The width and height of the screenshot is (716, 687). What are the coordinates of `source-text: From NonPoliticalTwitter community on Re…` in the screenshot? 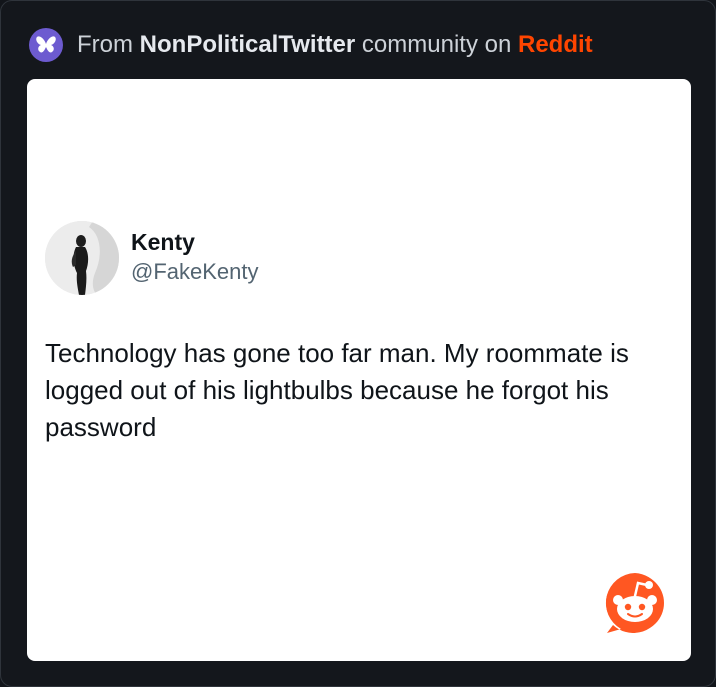 It's located at (335, 45).